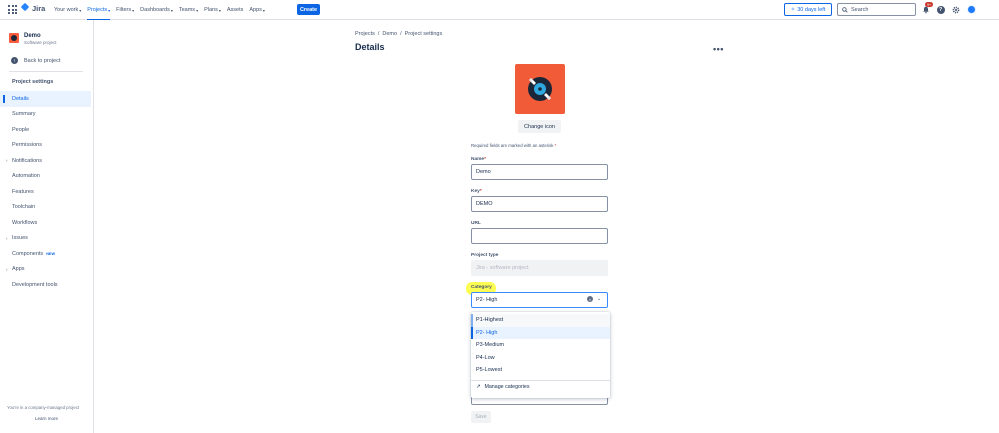  I want to click on page-title: Details, so click(370, 47).